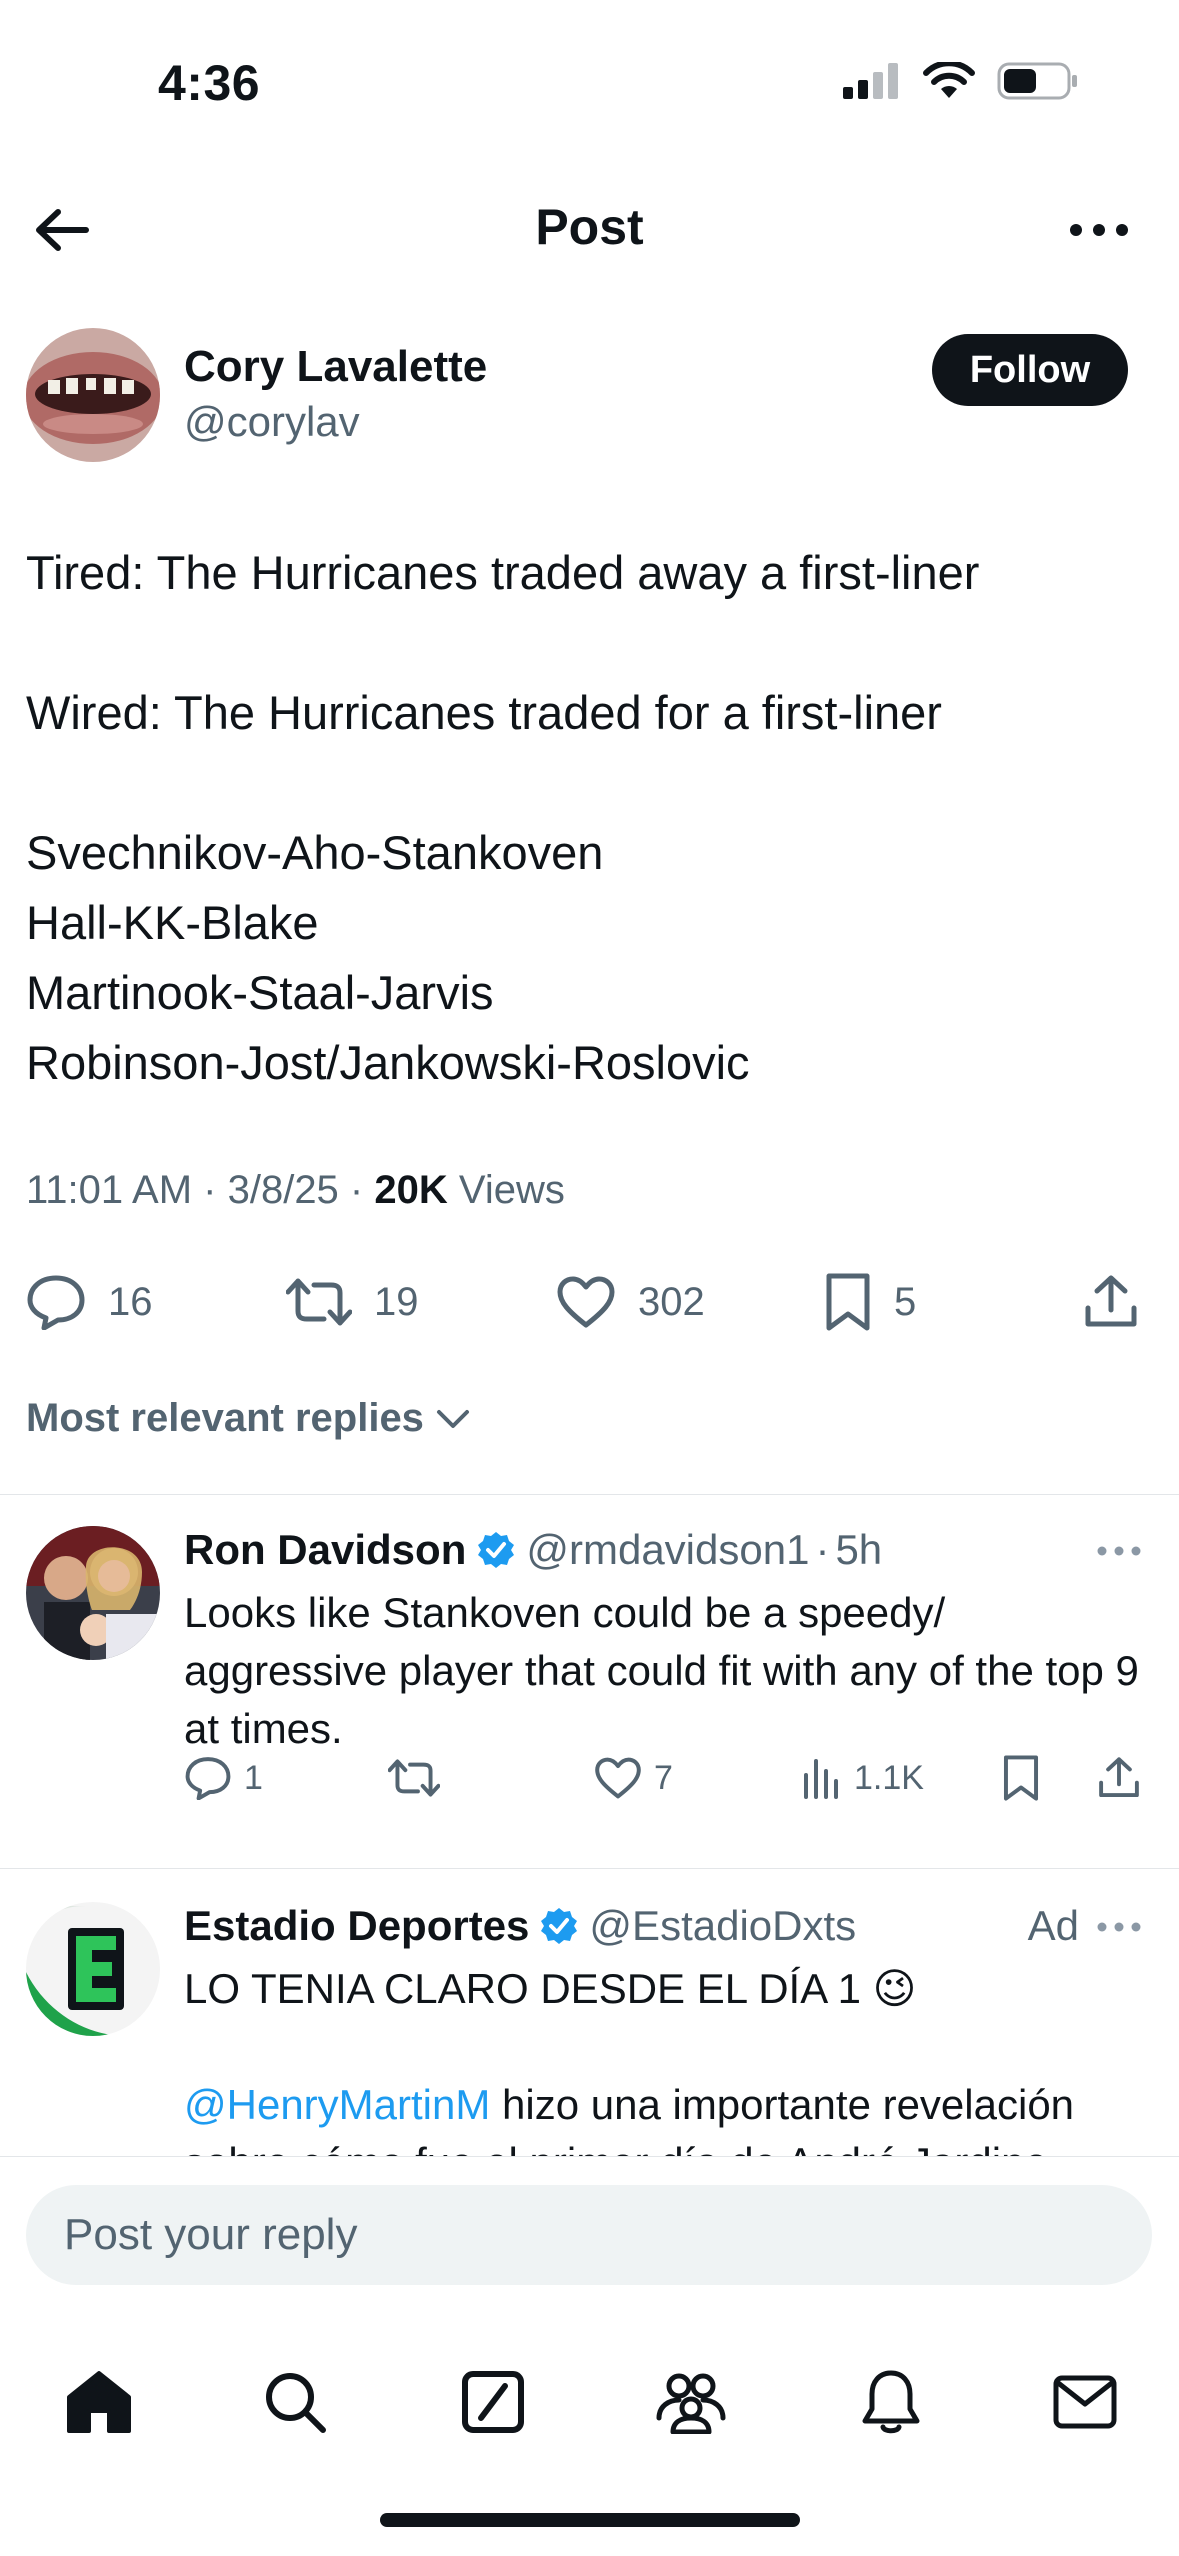  Describe the element at coordinates (589, 227) in the screenshot. I see `page-title: Post` at that location.